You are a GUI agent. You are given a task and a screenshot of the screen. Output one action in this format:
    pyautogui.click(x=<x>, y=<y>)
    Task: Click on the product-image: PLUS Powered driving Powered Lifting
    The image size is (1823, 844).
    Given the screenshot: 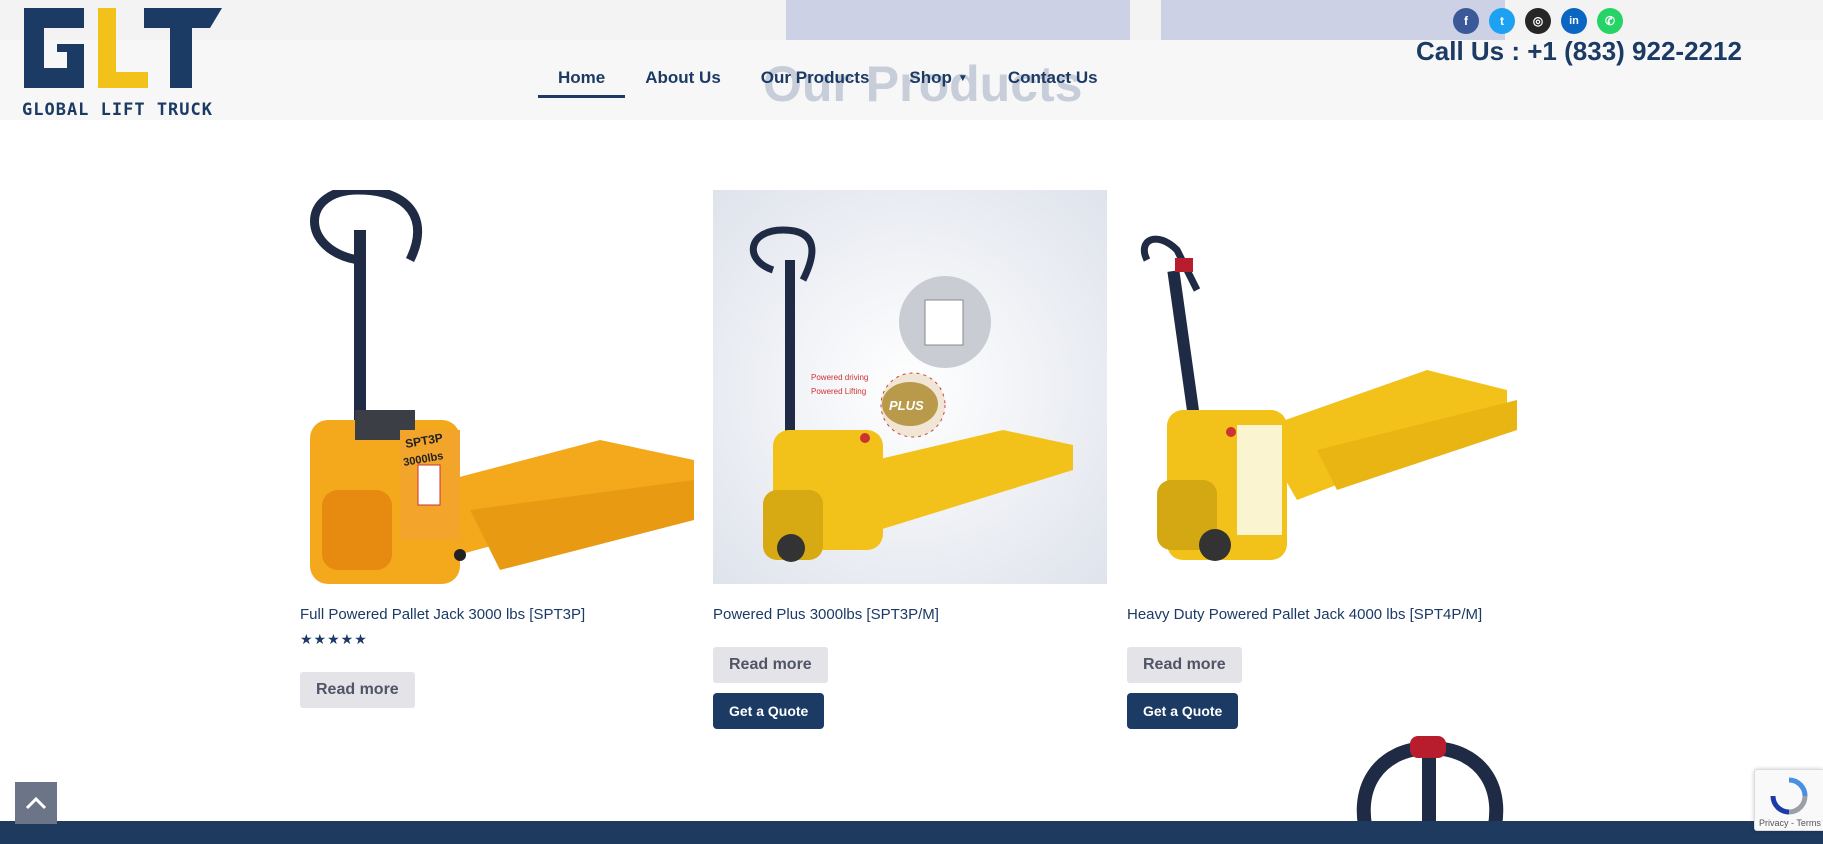 What is the action you would take?
    pyautogui.click(x=910, y=387)
    